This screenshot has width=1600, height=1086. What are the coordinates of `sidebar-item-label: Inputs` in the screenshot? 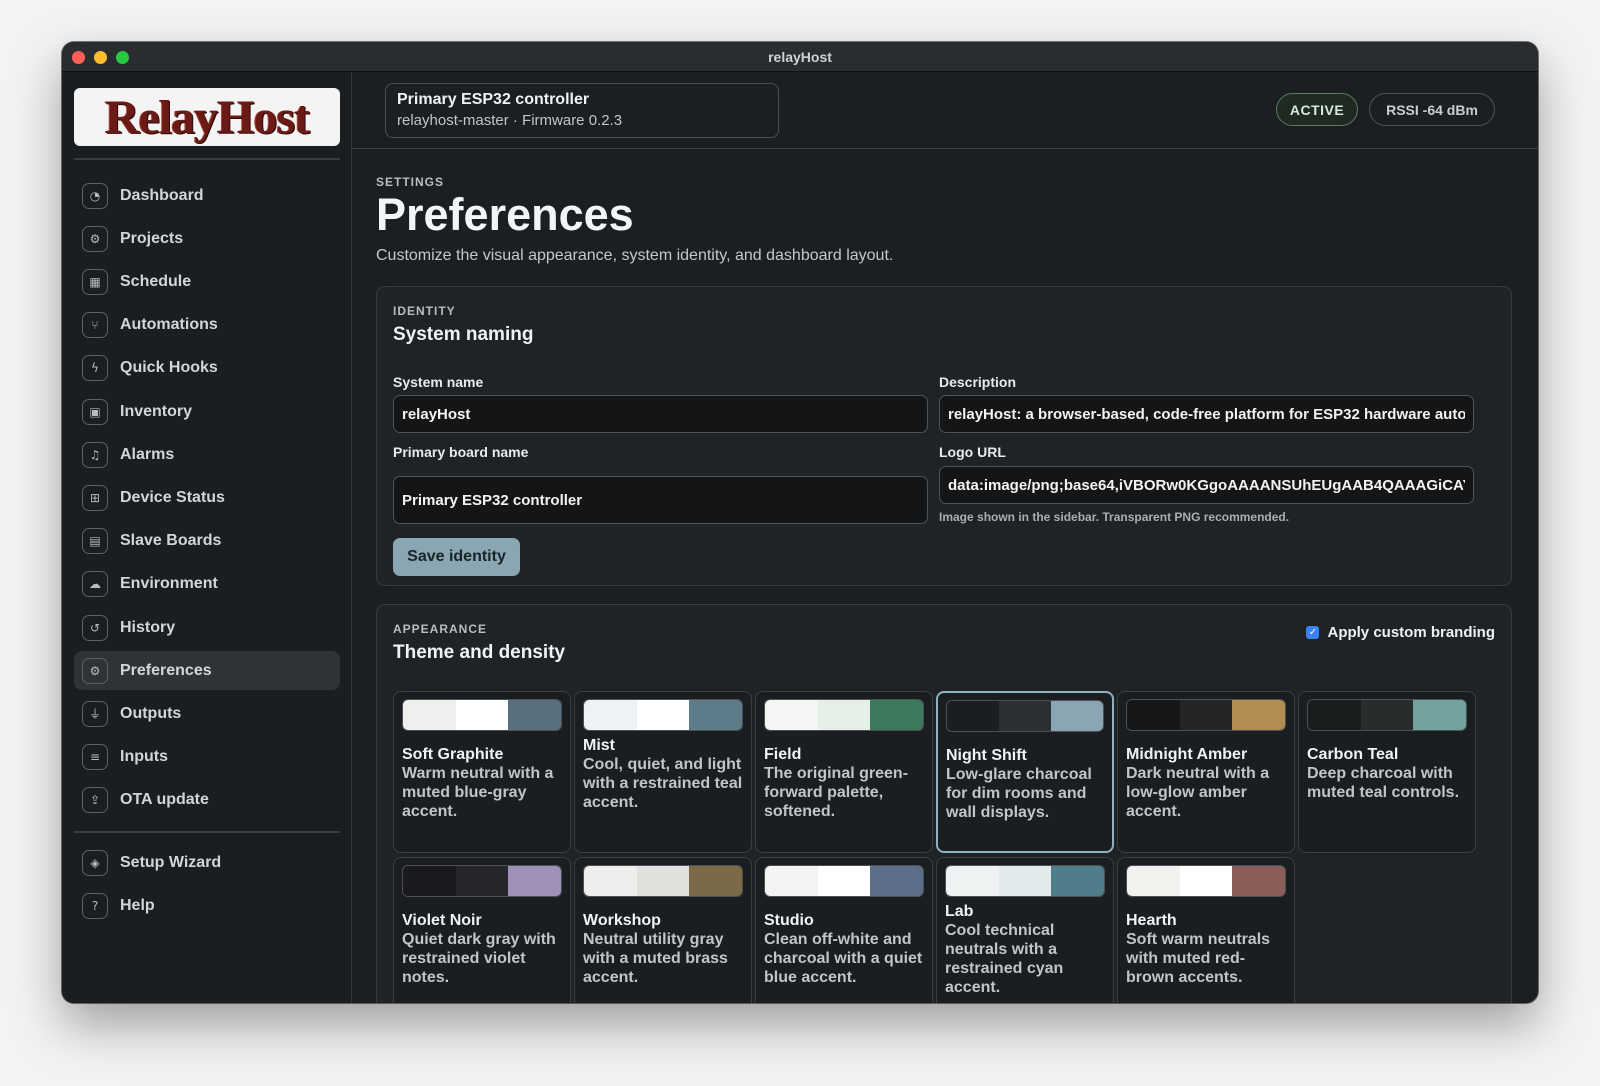 It's located at (144, 757).